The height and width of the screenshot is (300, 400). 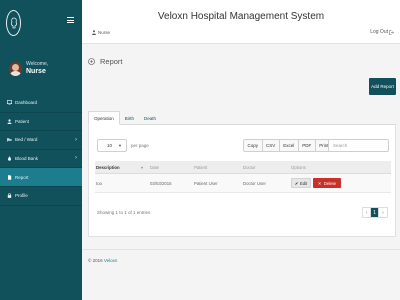 I want to click on drop-icon, so click(x=9, y=158).